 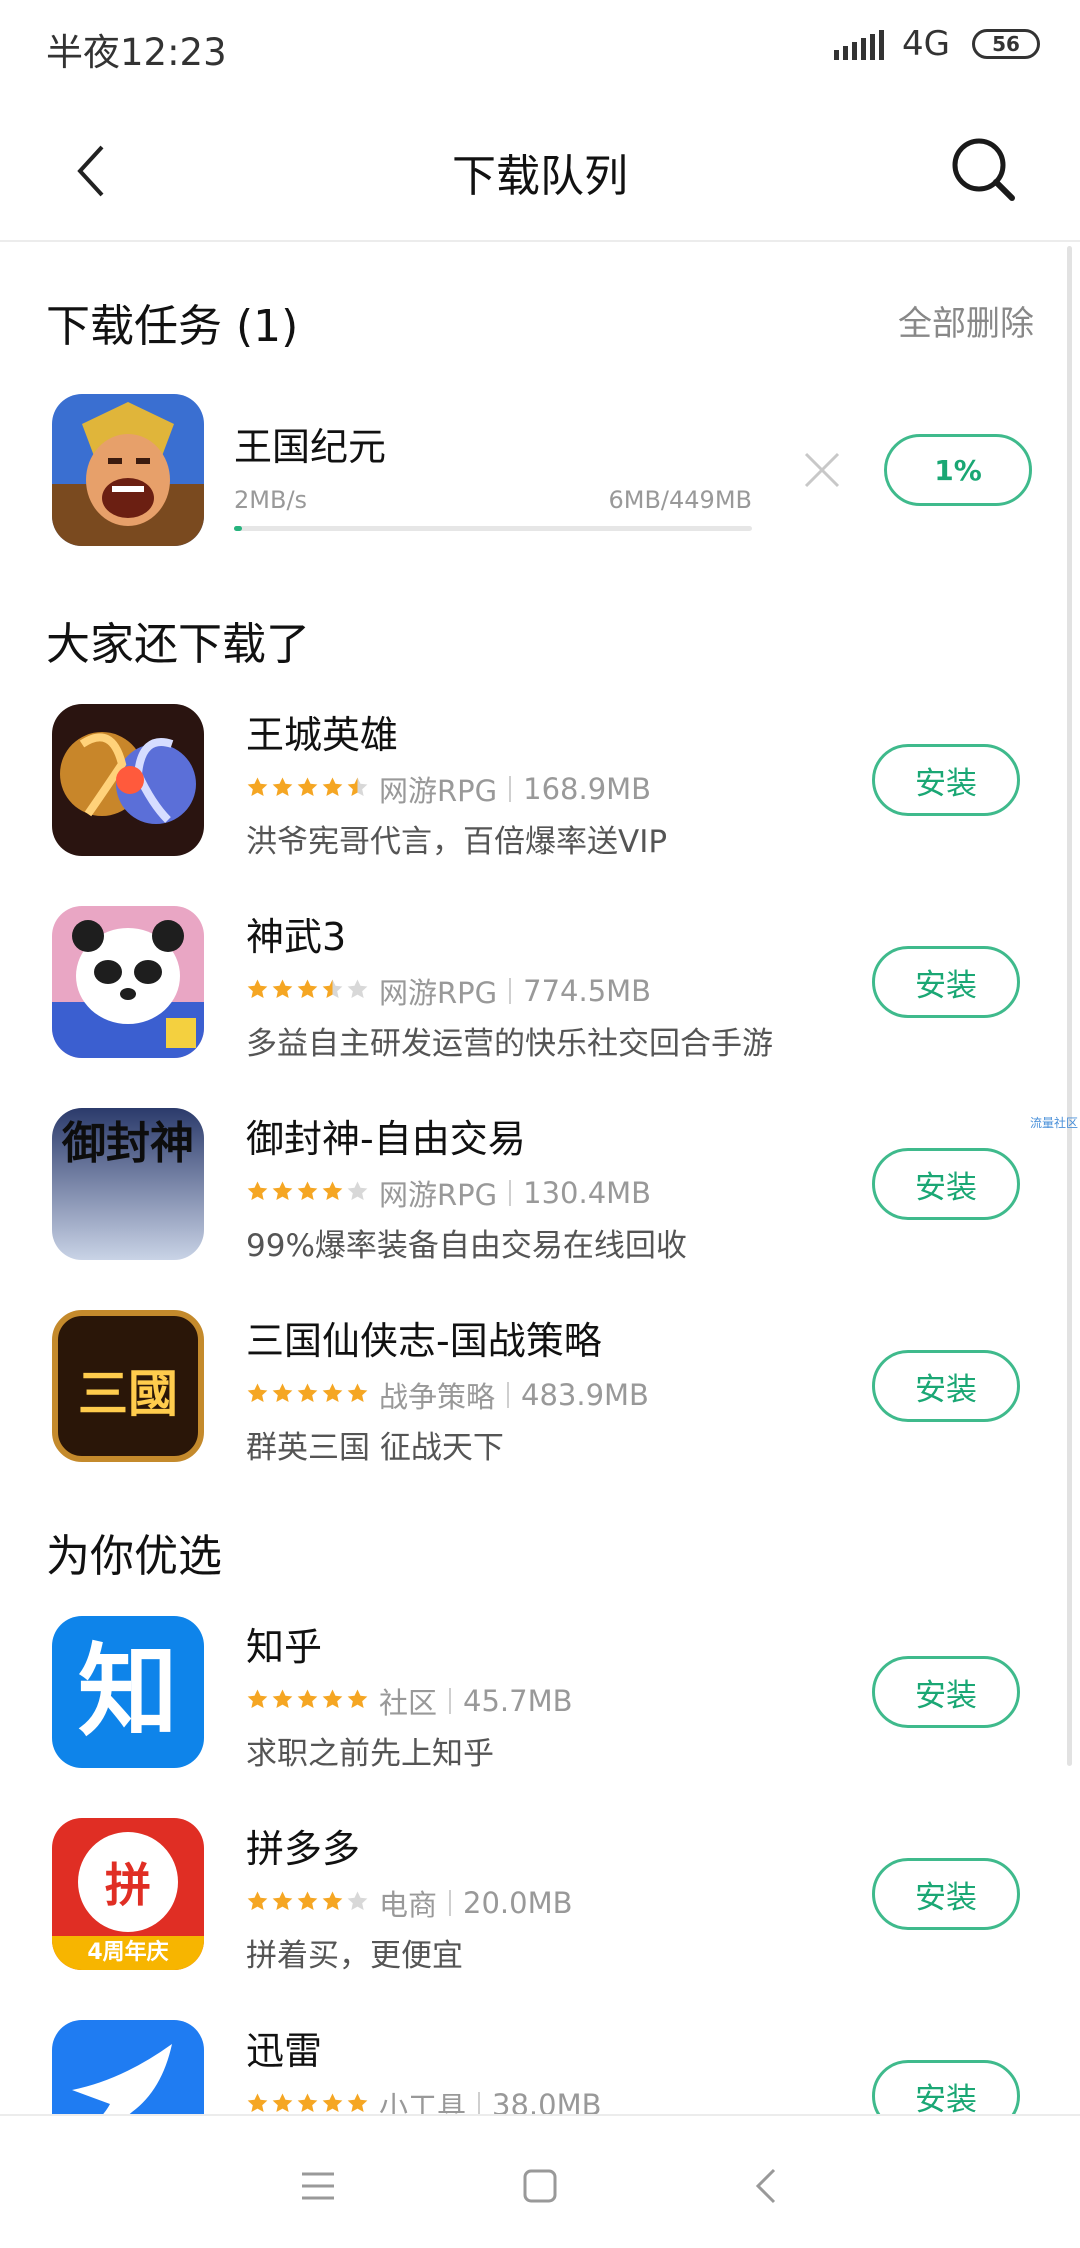 I want to click on download-section-title: 下载任务 (1), so click(x=172, y=326).